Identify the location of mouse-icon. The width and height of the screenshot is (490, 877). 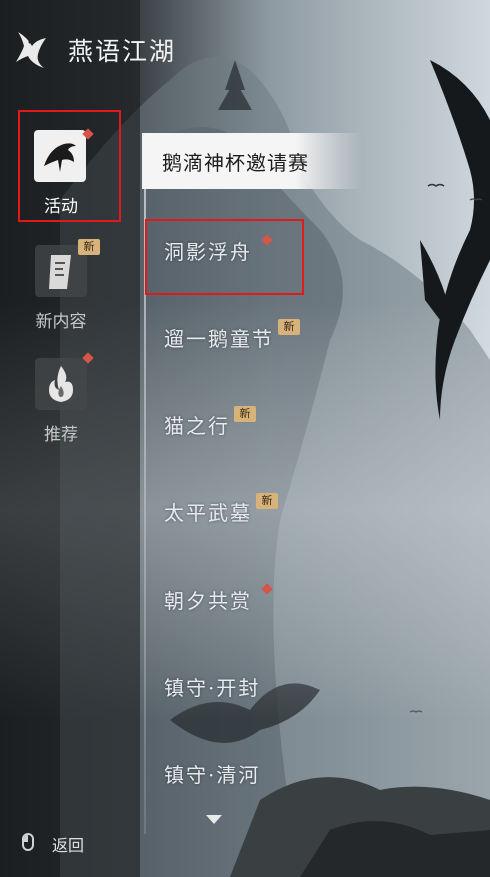
(28, 842).